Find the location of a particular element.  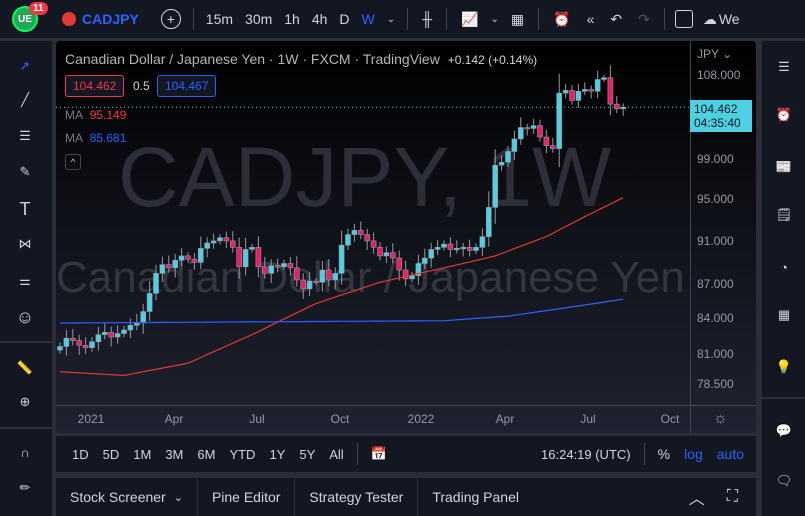

emoji-icon: ☺ is located at coordinates (25, 317).